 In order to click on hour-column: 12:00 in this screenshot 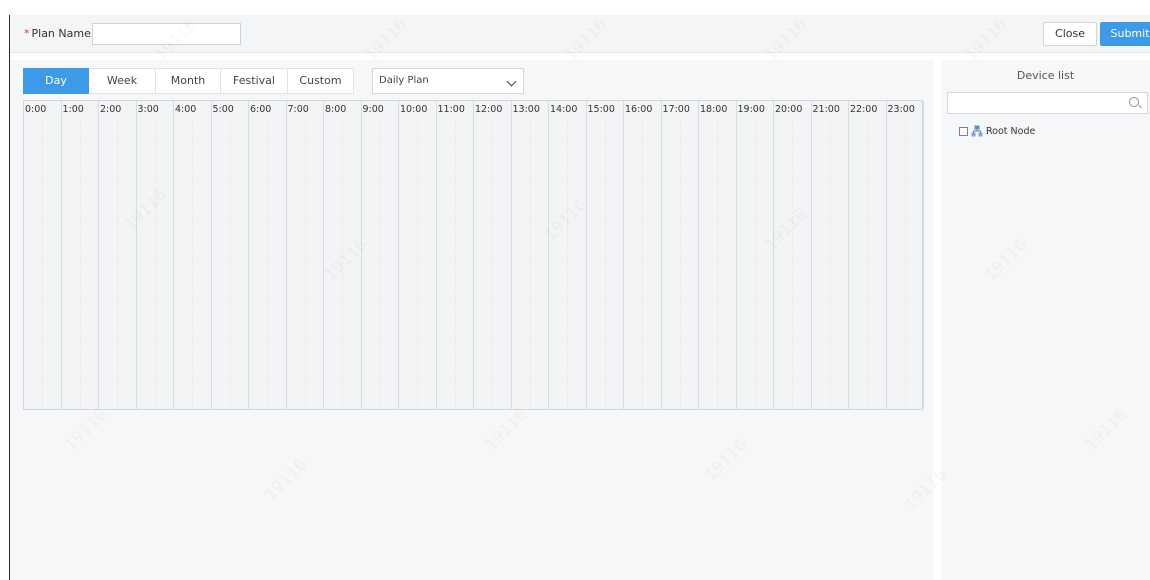, I will do `click(493, 255)`.